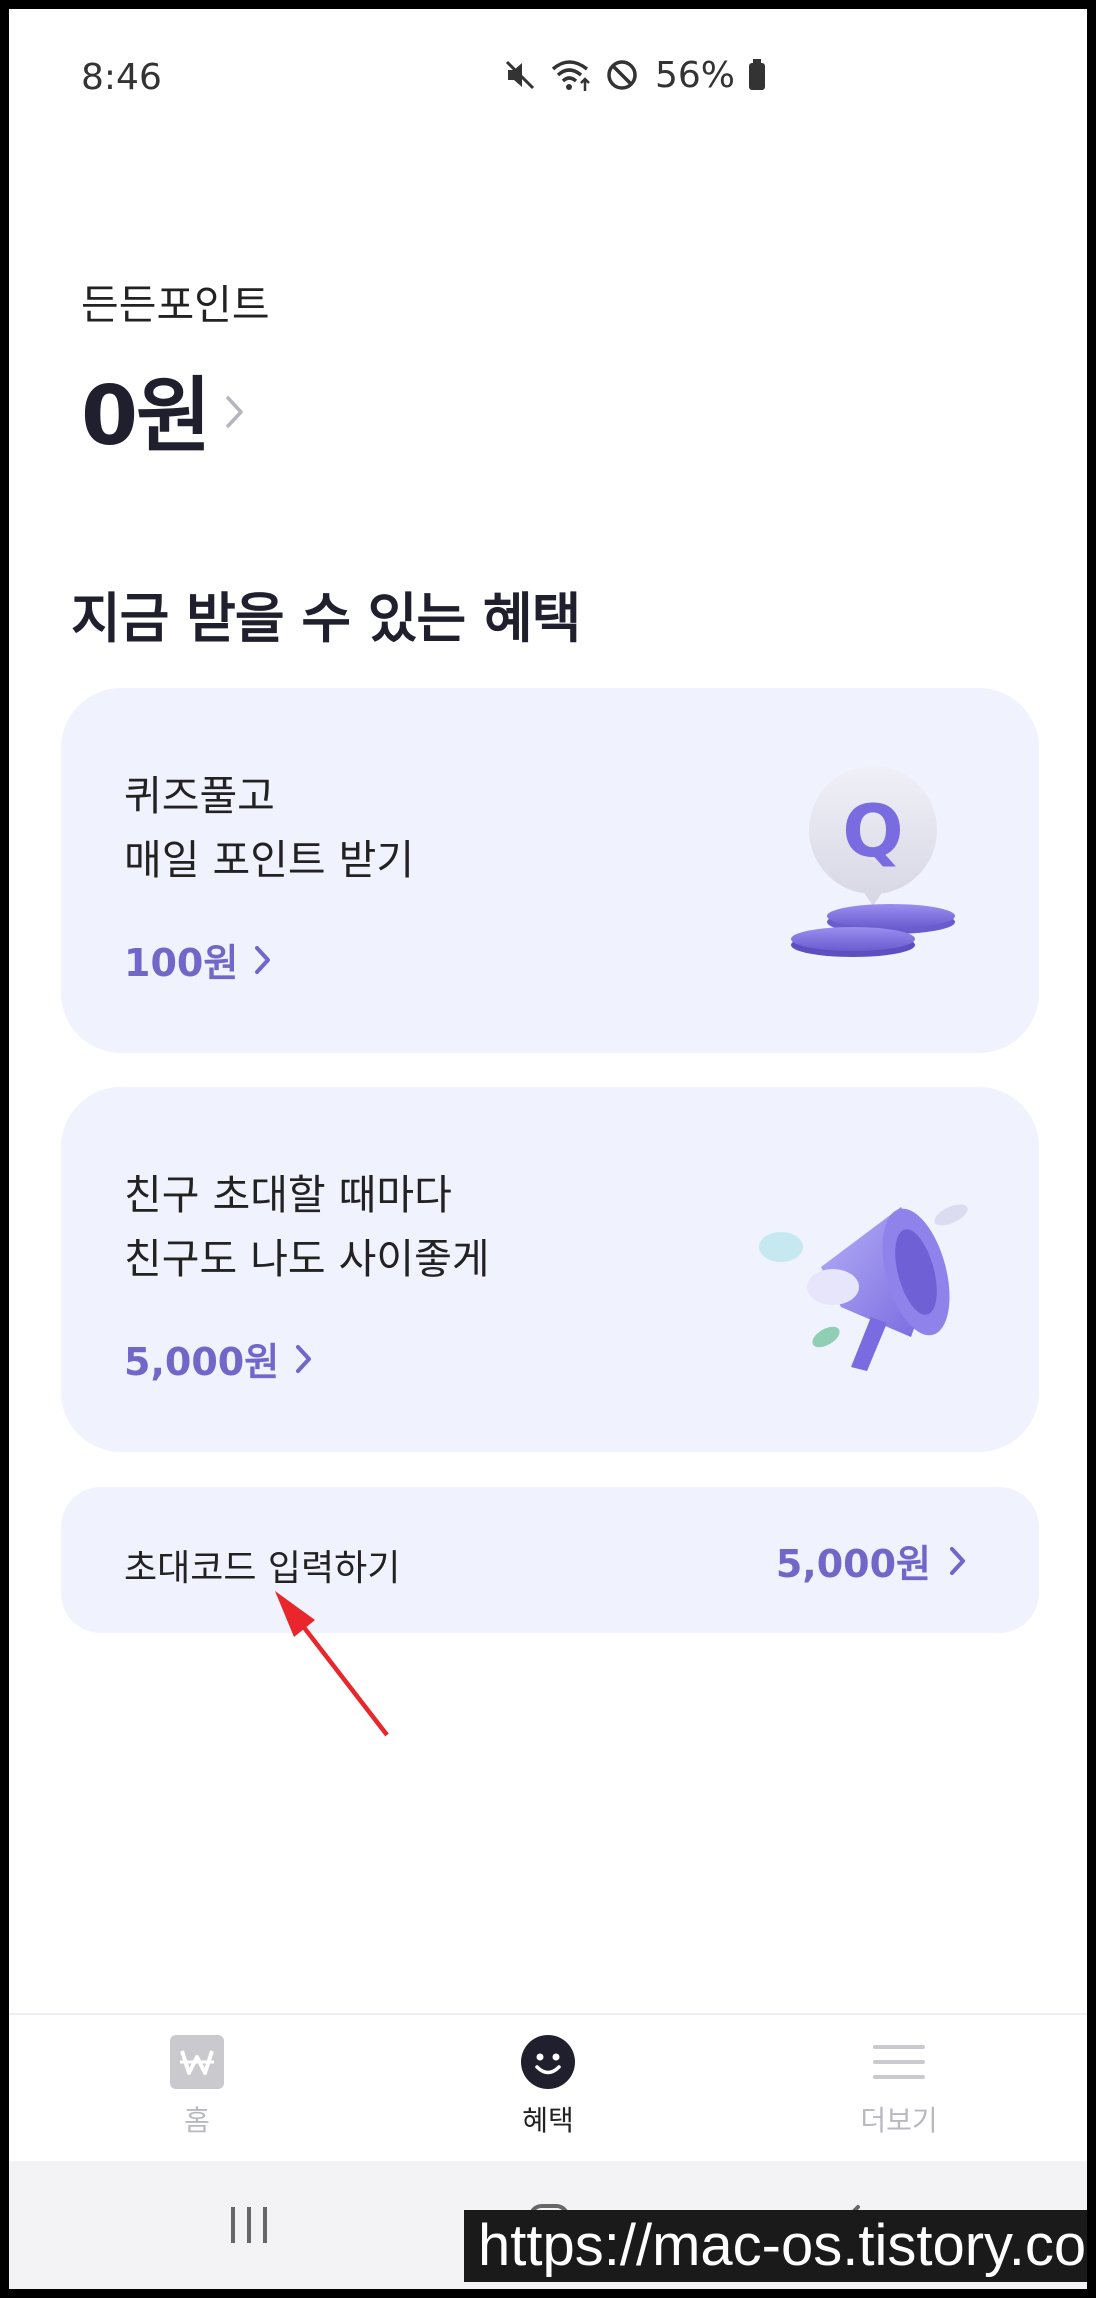  I want to click on status-icons: 56%, so click(635, 75).